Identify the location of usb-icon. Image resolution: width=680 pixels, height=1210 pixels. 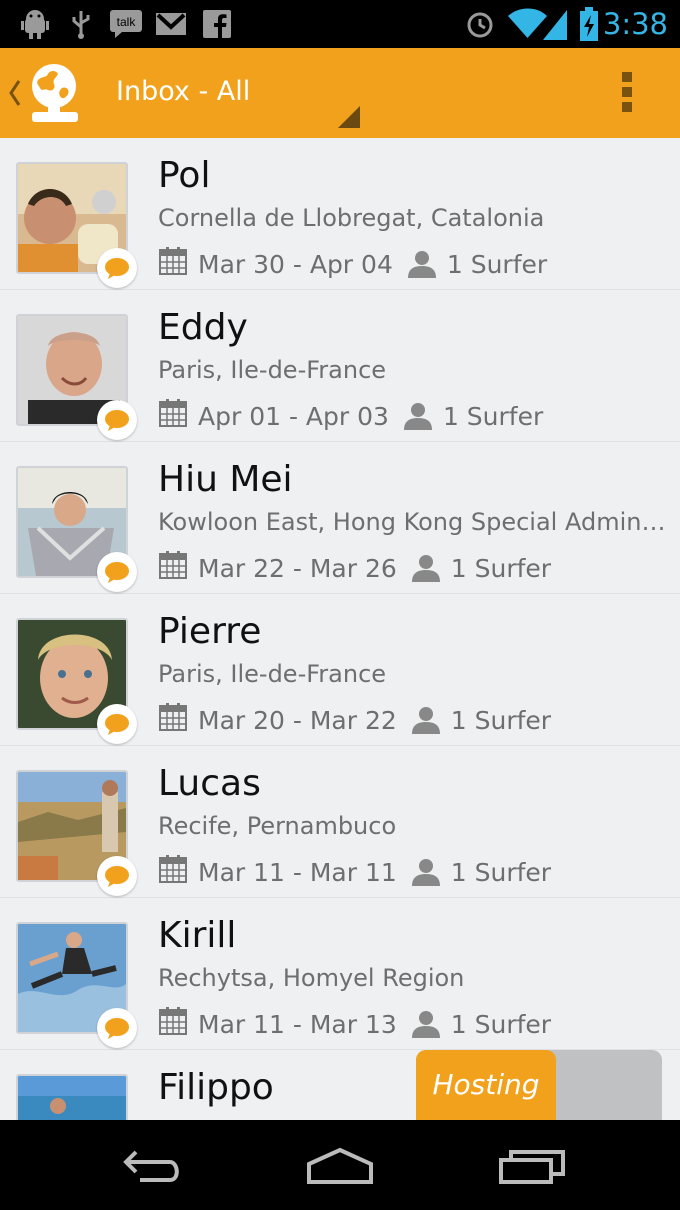
(81, 24).